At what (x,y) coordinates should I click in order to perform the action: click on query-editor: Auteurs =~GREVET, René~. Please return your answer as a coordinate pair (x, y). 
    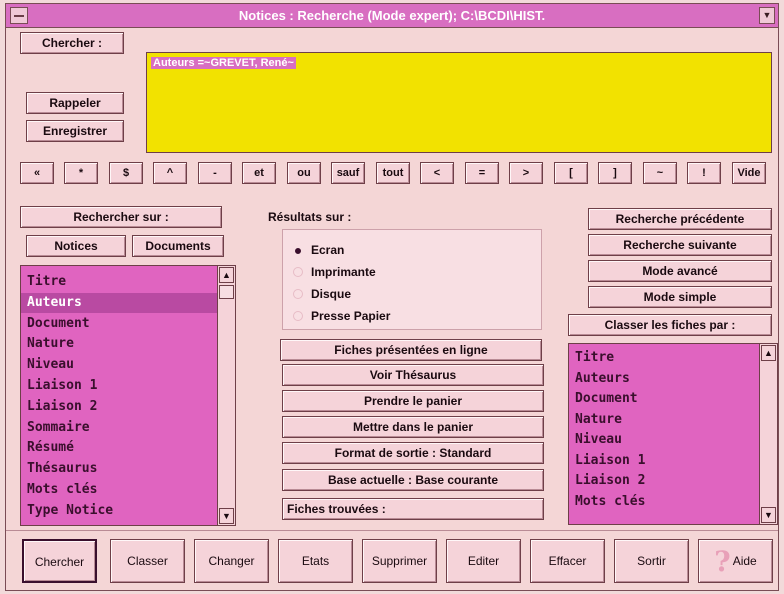
    Looking at the image, I should click on (459, 102).